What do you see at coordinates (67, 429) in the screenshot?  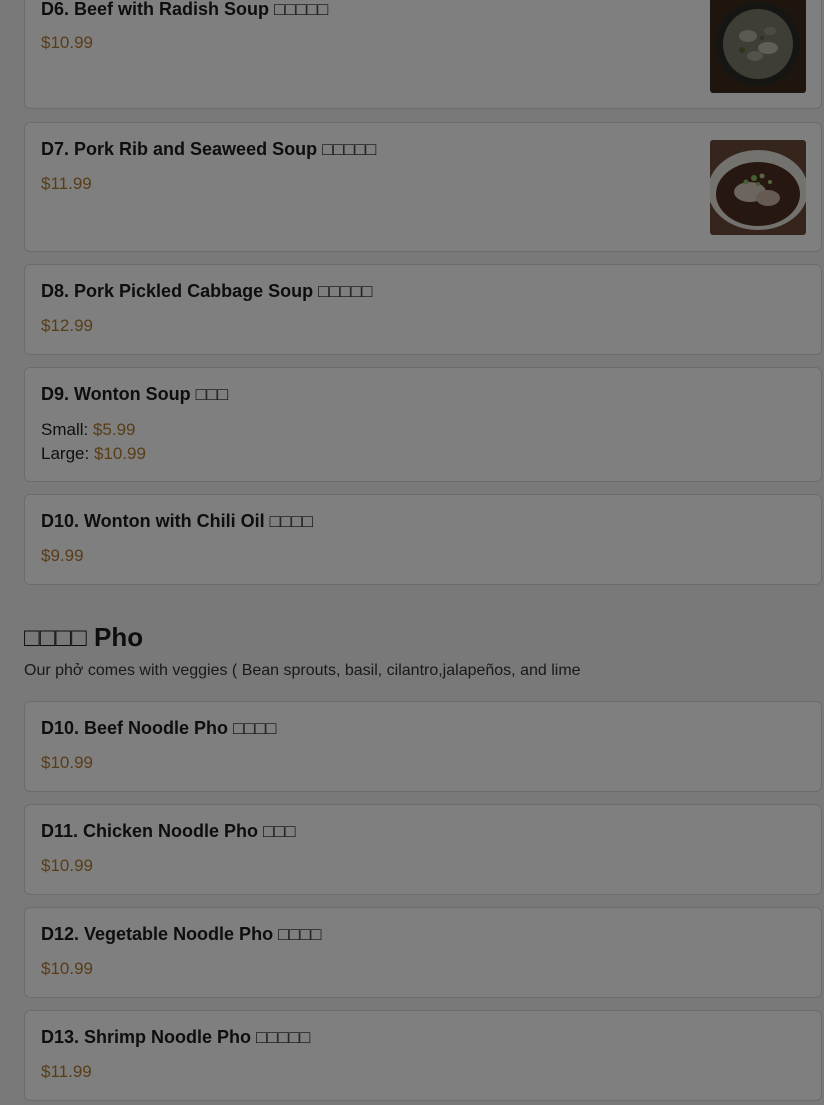 I see `size-label: Small:` at bounding box center [67, 429].